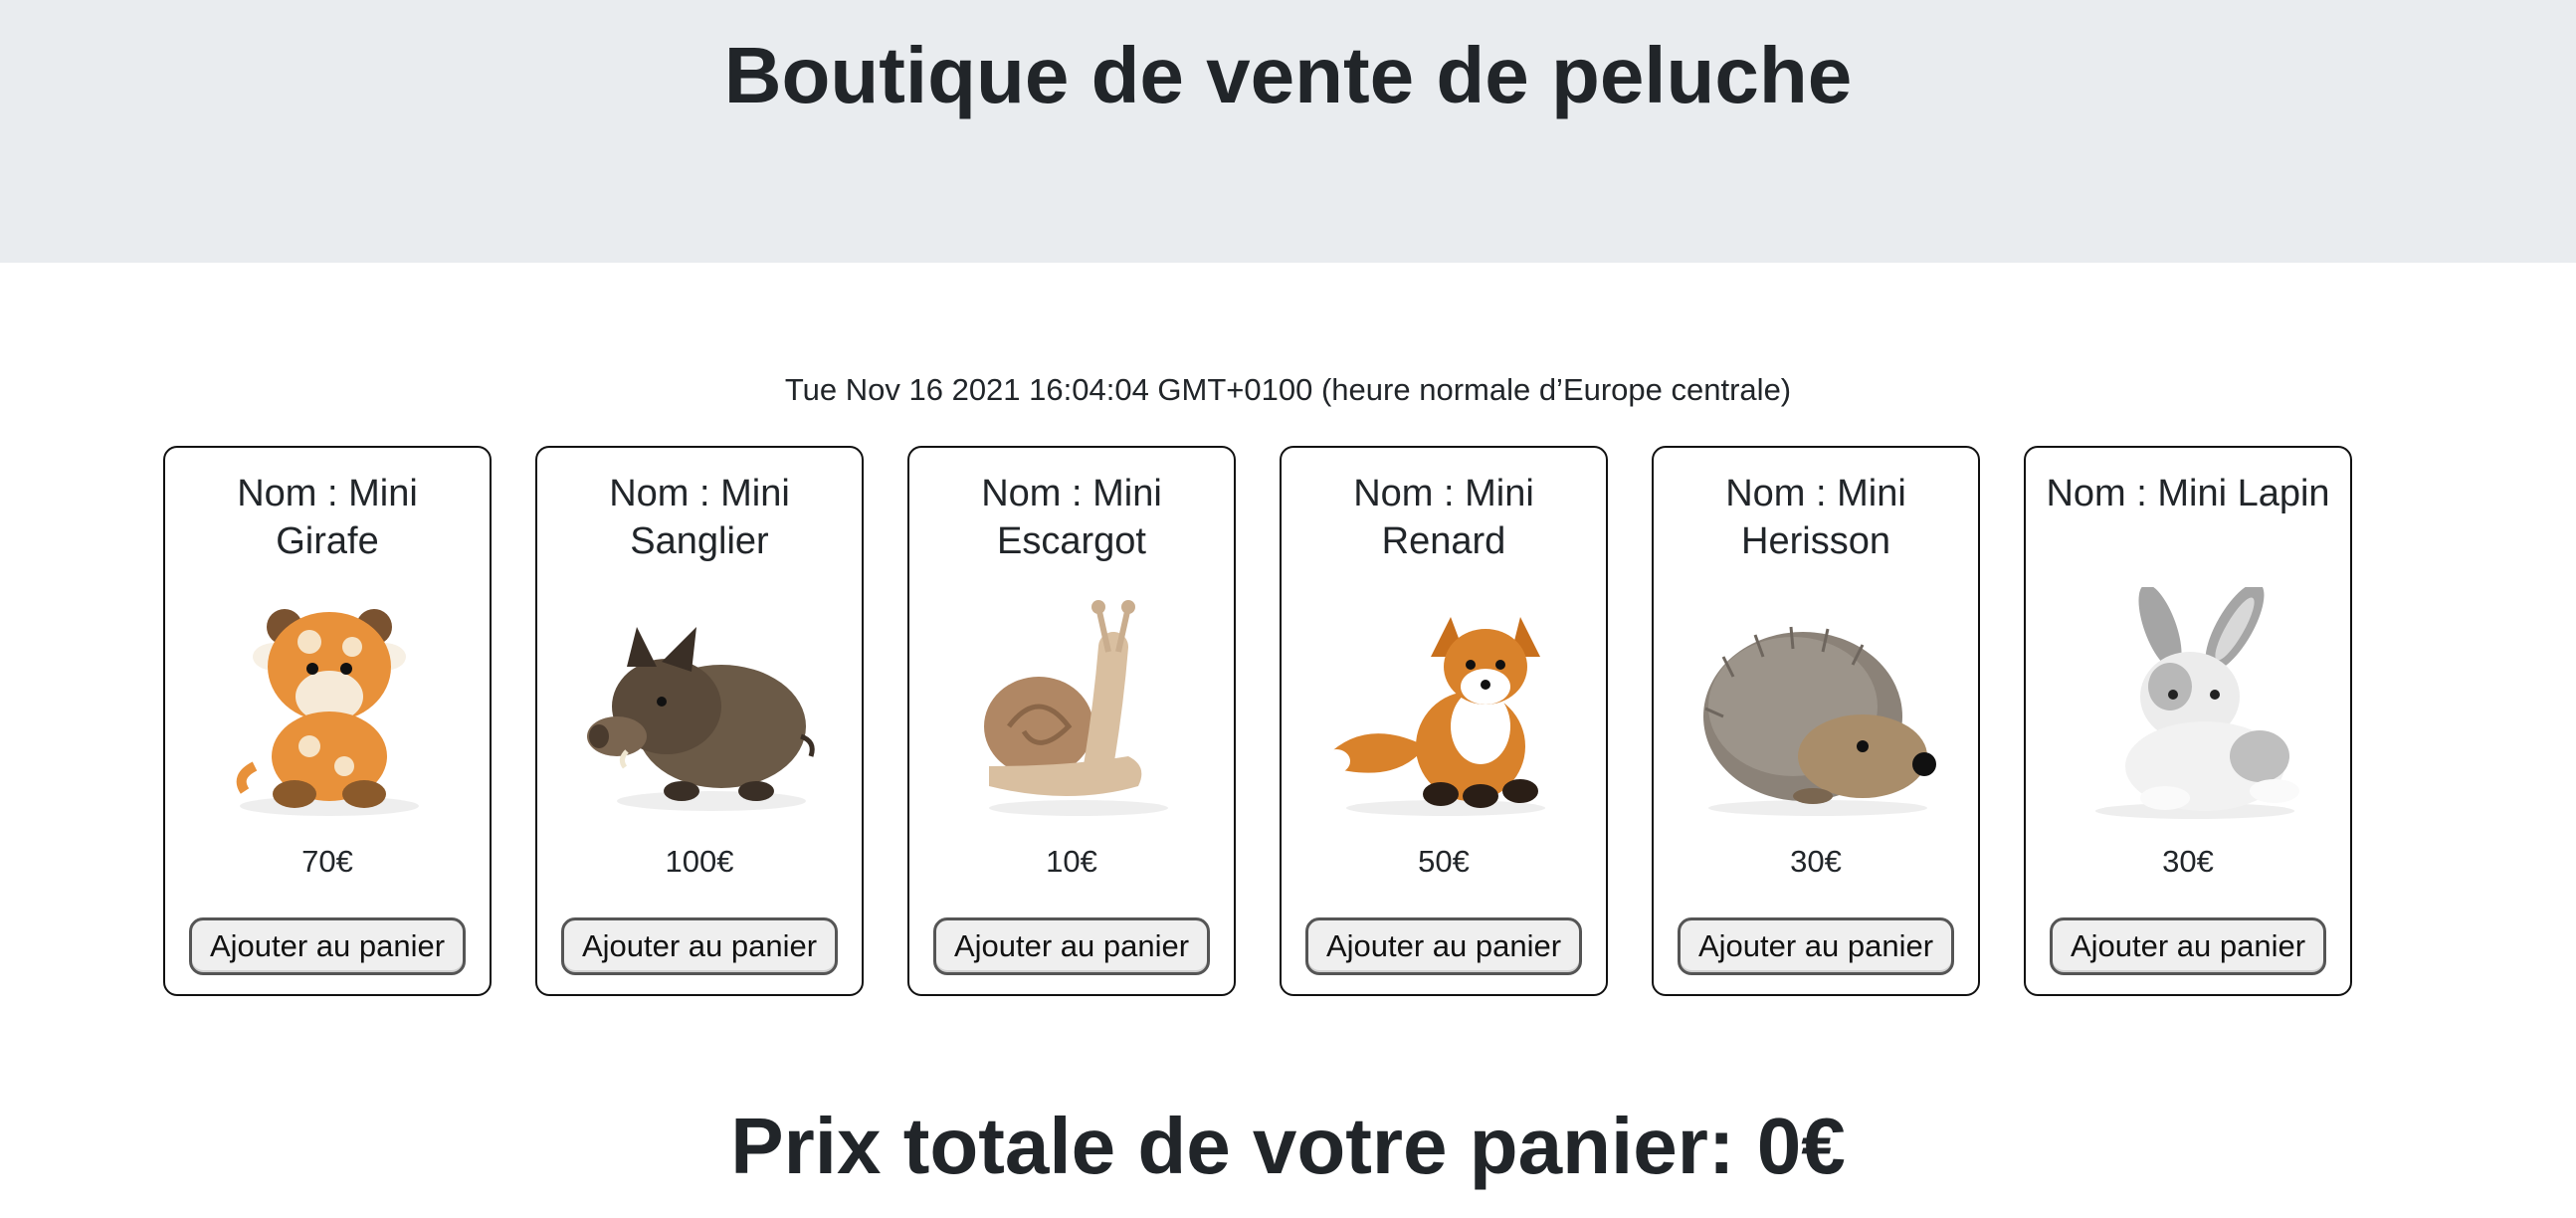 The height and width of the screenshot is (1218, 2576). What do you see at coordinates (2188, 494) in the screenshot?
I see `product-name: Nom : Mini Lapin` at bounding box center [2188, 494].